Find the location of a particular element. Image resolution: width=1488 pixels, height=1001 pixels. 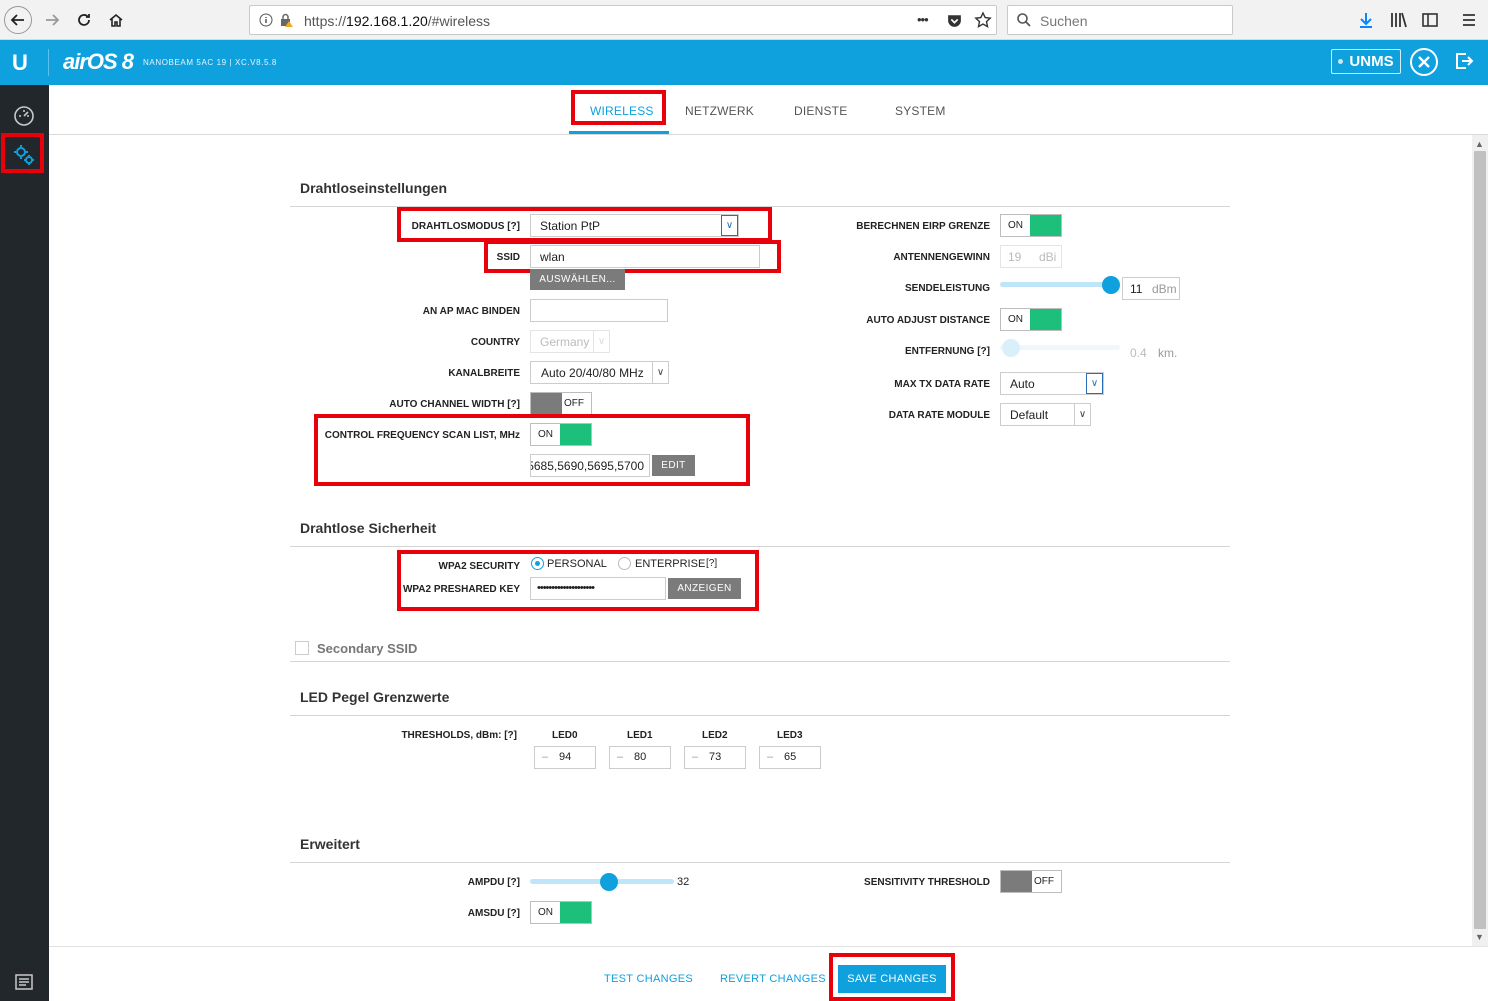

tx-power-input: 11 dBm is located at coordinates (1151, 288).